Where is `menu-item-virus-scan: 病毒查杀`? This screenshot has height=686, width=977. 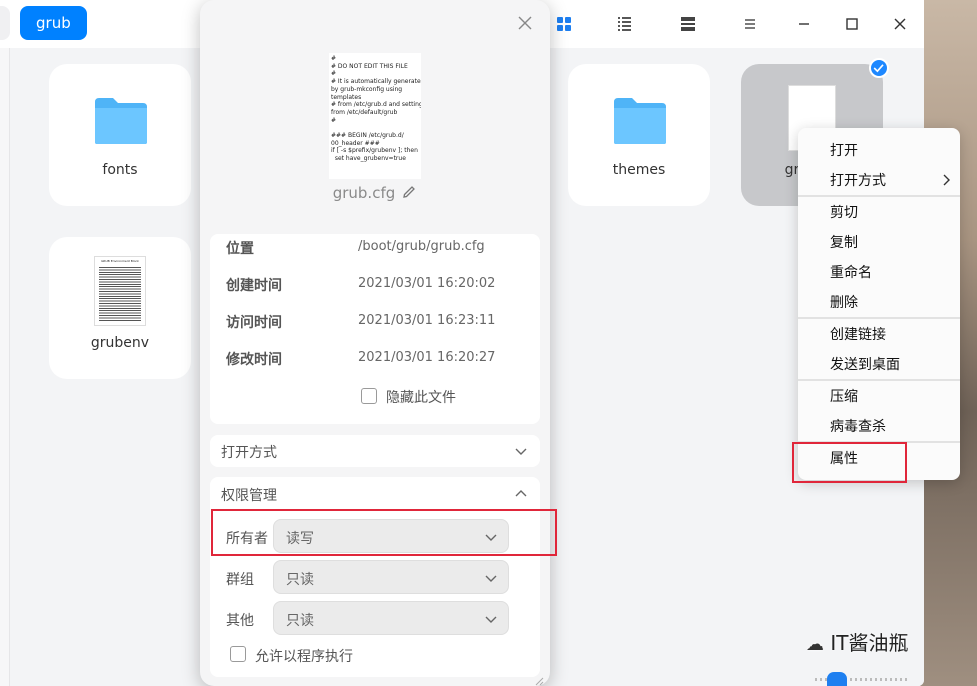 menu-item-virus-scan: 病毒查杀 is located at coordinates (858, 426).